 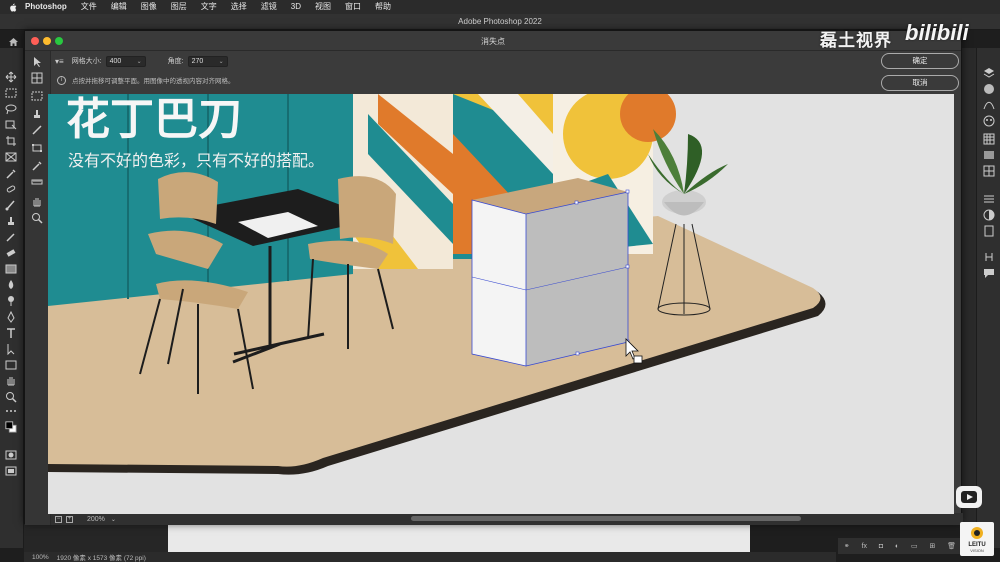 I want to click on menu-type: 文字, so click(x=209, y=7).